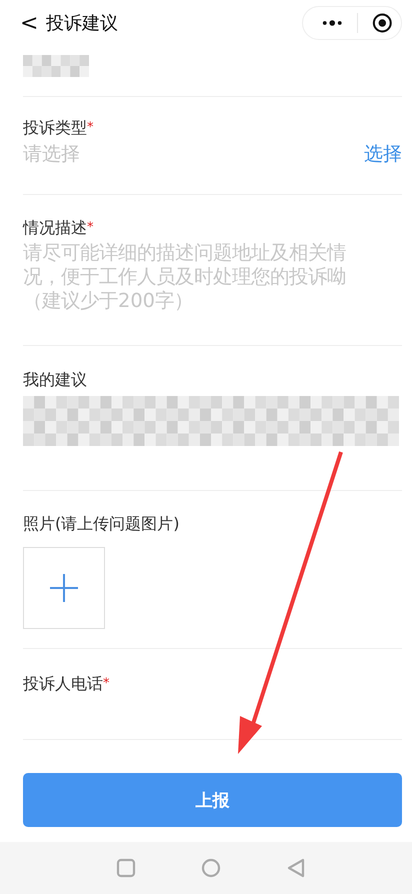 The height and width of the screenshot is (894, 412). Describe the element at coordinates (212, 800) in the screenshot. I see `submit-button: 上报` at that location.